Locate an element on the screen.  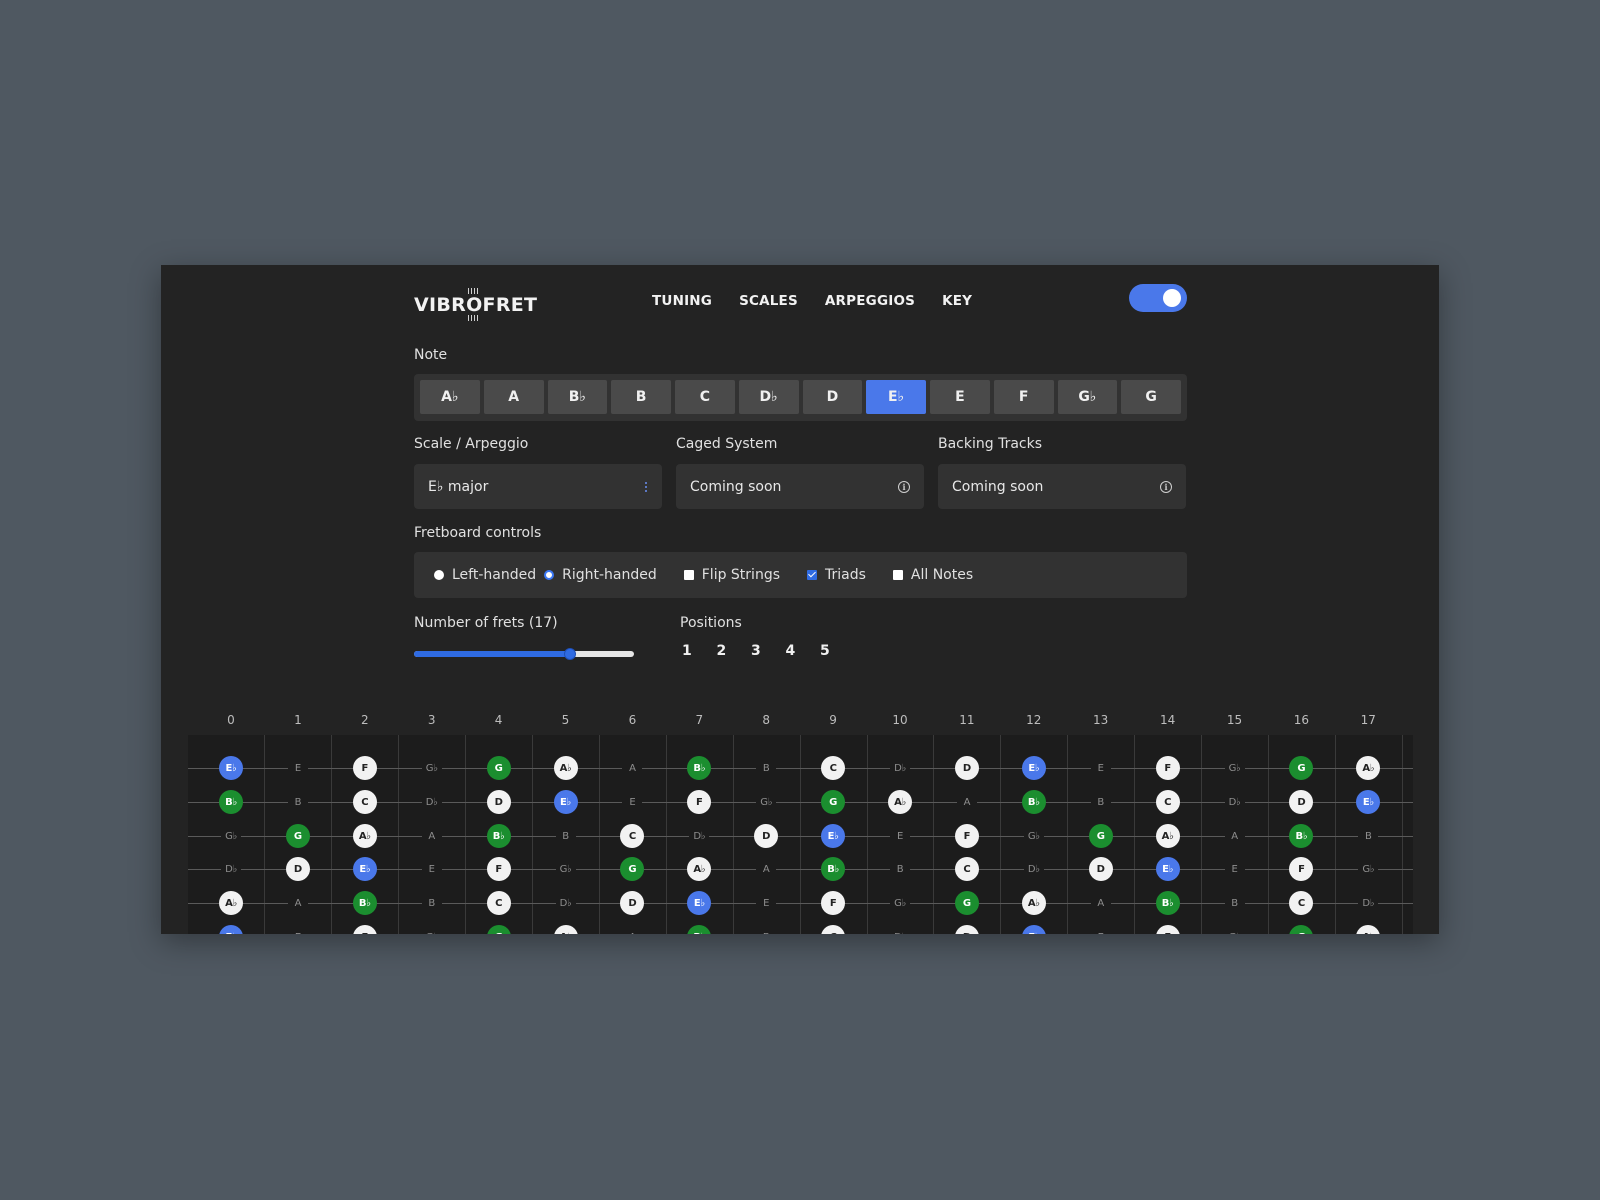
note-button: G is located at coordinates (1151, 397).